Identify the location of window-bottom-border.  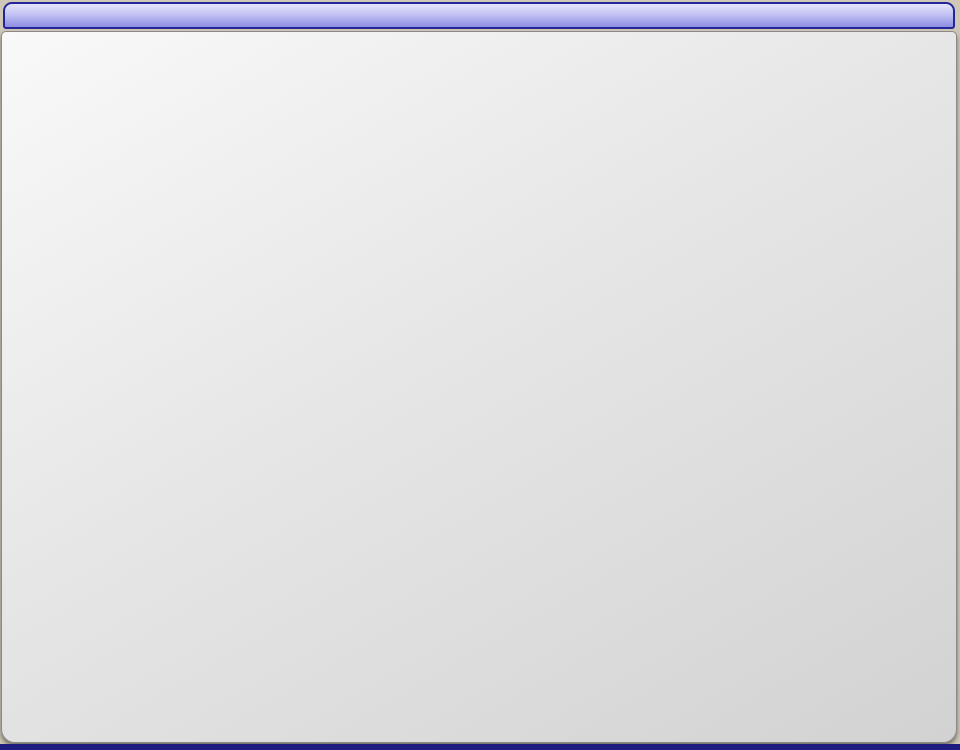
(480, 747).